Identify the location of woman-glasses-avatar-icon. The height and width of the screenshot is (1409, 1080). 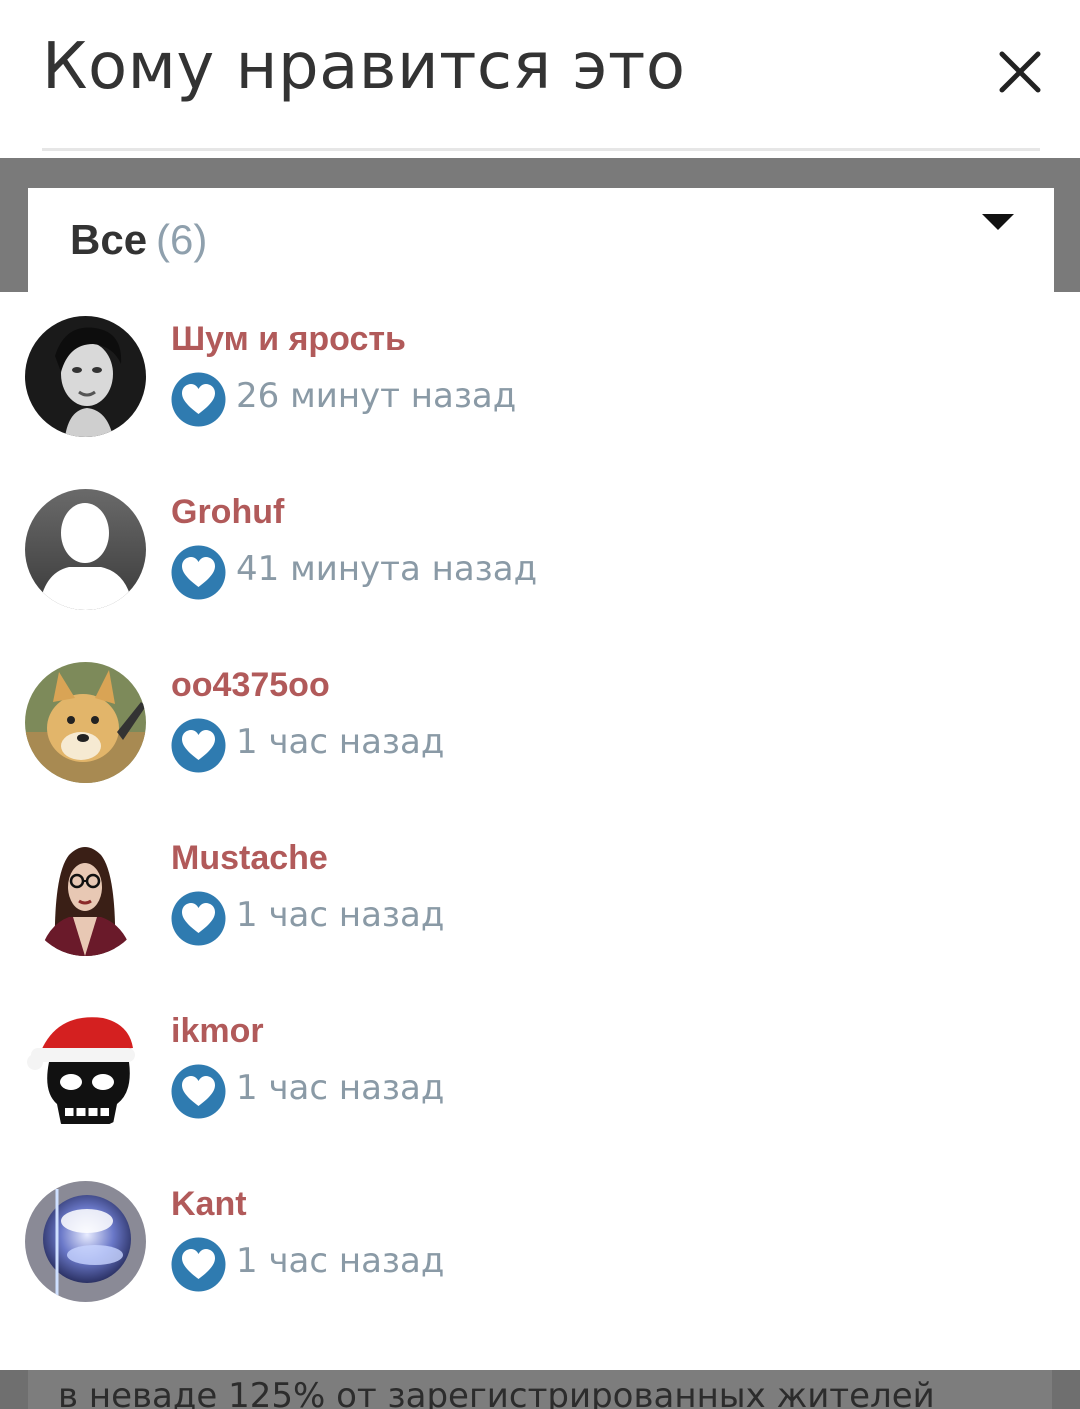
(85, 895).